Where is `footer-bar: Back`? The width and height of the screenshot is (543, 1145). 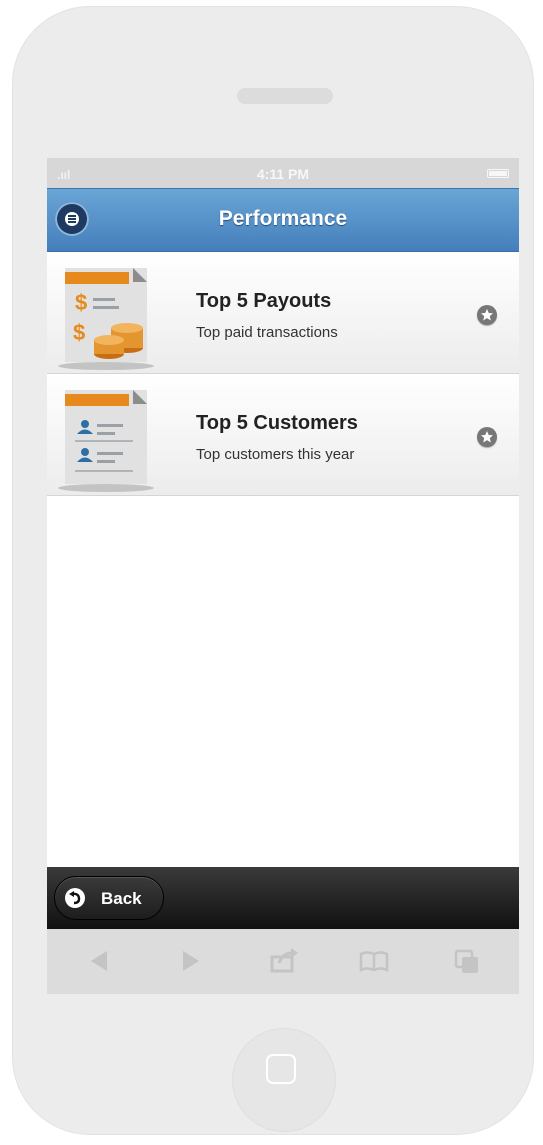 footer-bar: Back is located at coordinates (283, 898).